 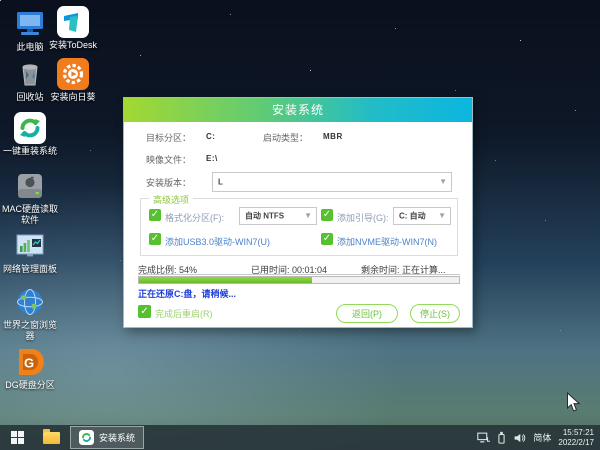 What do you see at coordinates (30, 23) in the screenshot?
I see `this-pc-icon` at bounding box center [30, 23].